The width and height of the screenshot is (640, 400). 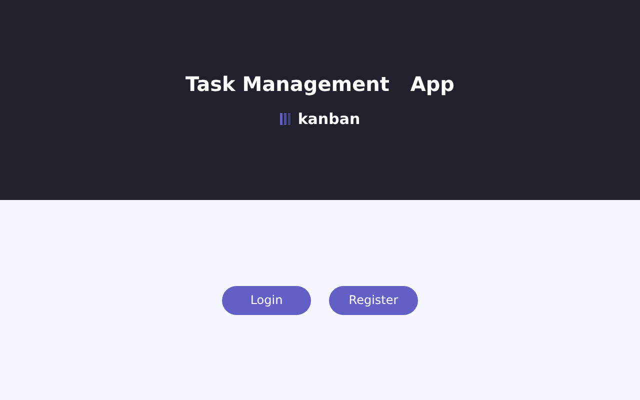 I want to click on logo-text: kanban, so click(x=329, y=119).